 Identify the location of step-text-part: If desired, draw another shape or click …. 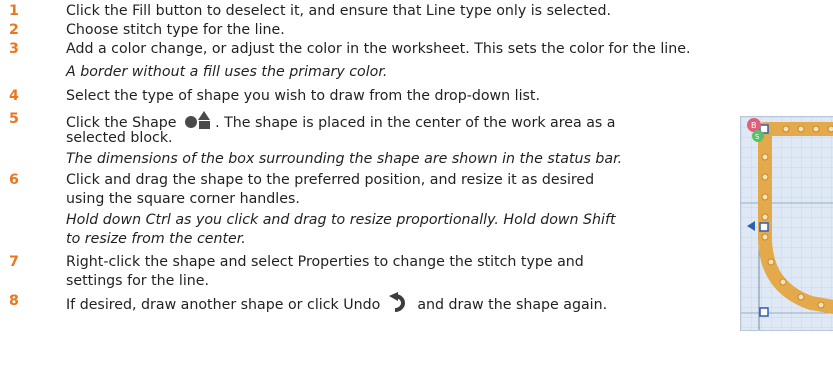
(223, 305).